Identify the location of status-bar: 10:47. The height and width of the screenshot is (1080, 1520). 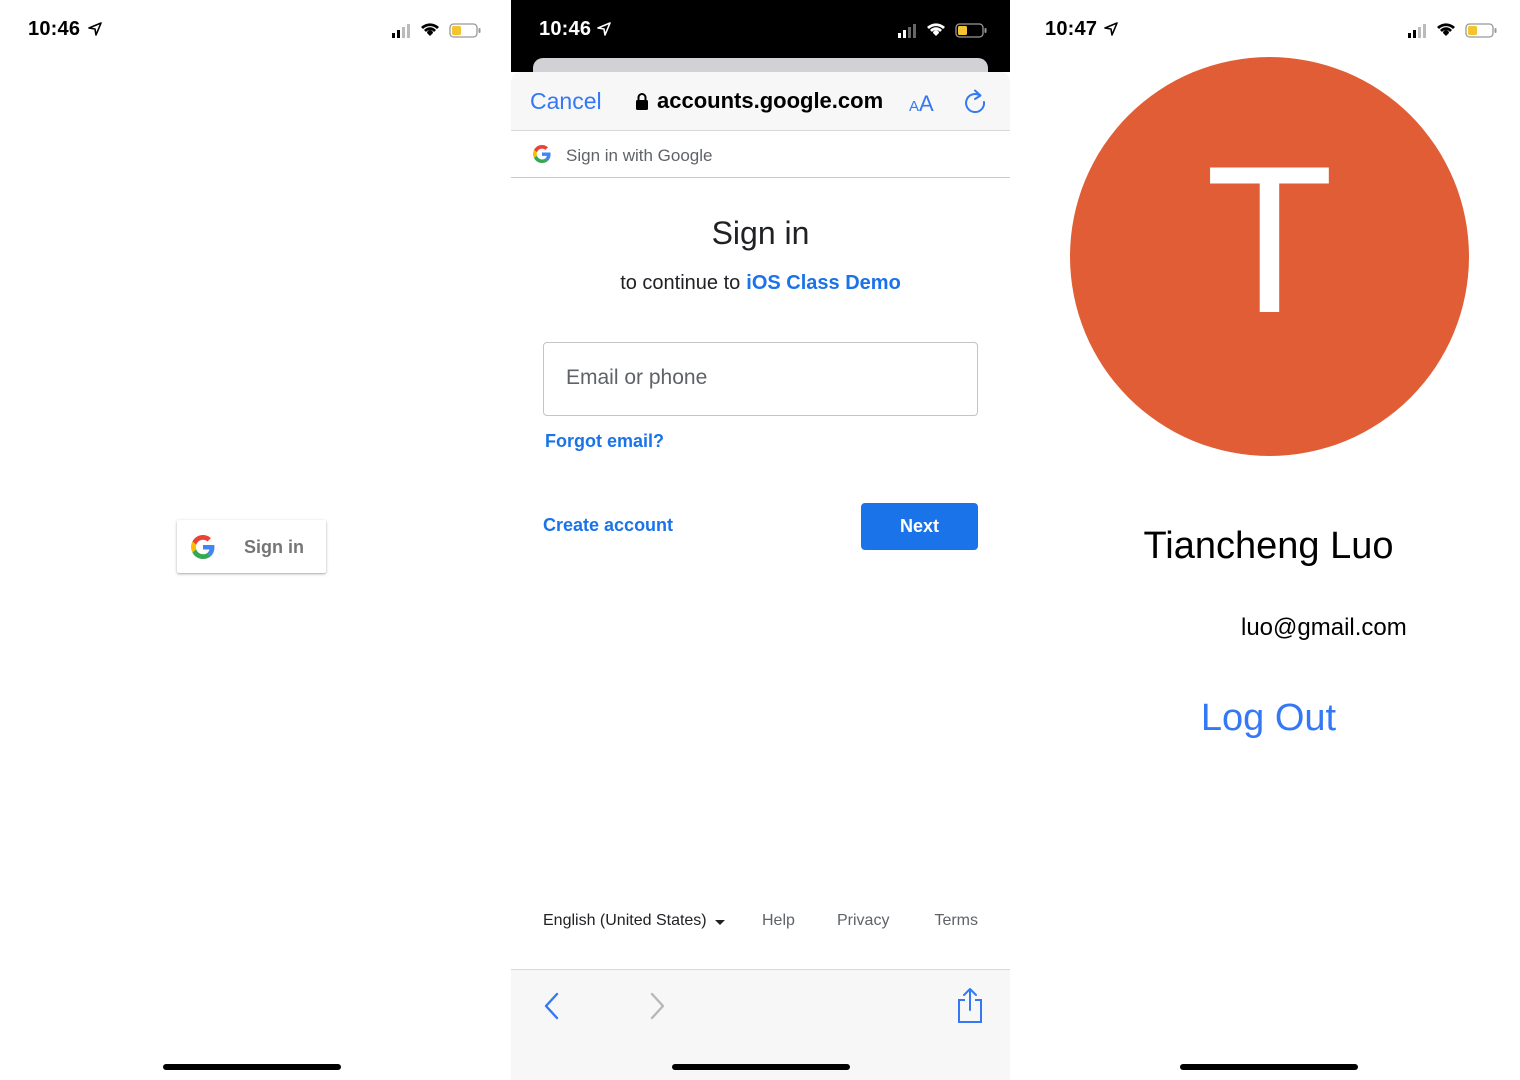
(1268, 30).